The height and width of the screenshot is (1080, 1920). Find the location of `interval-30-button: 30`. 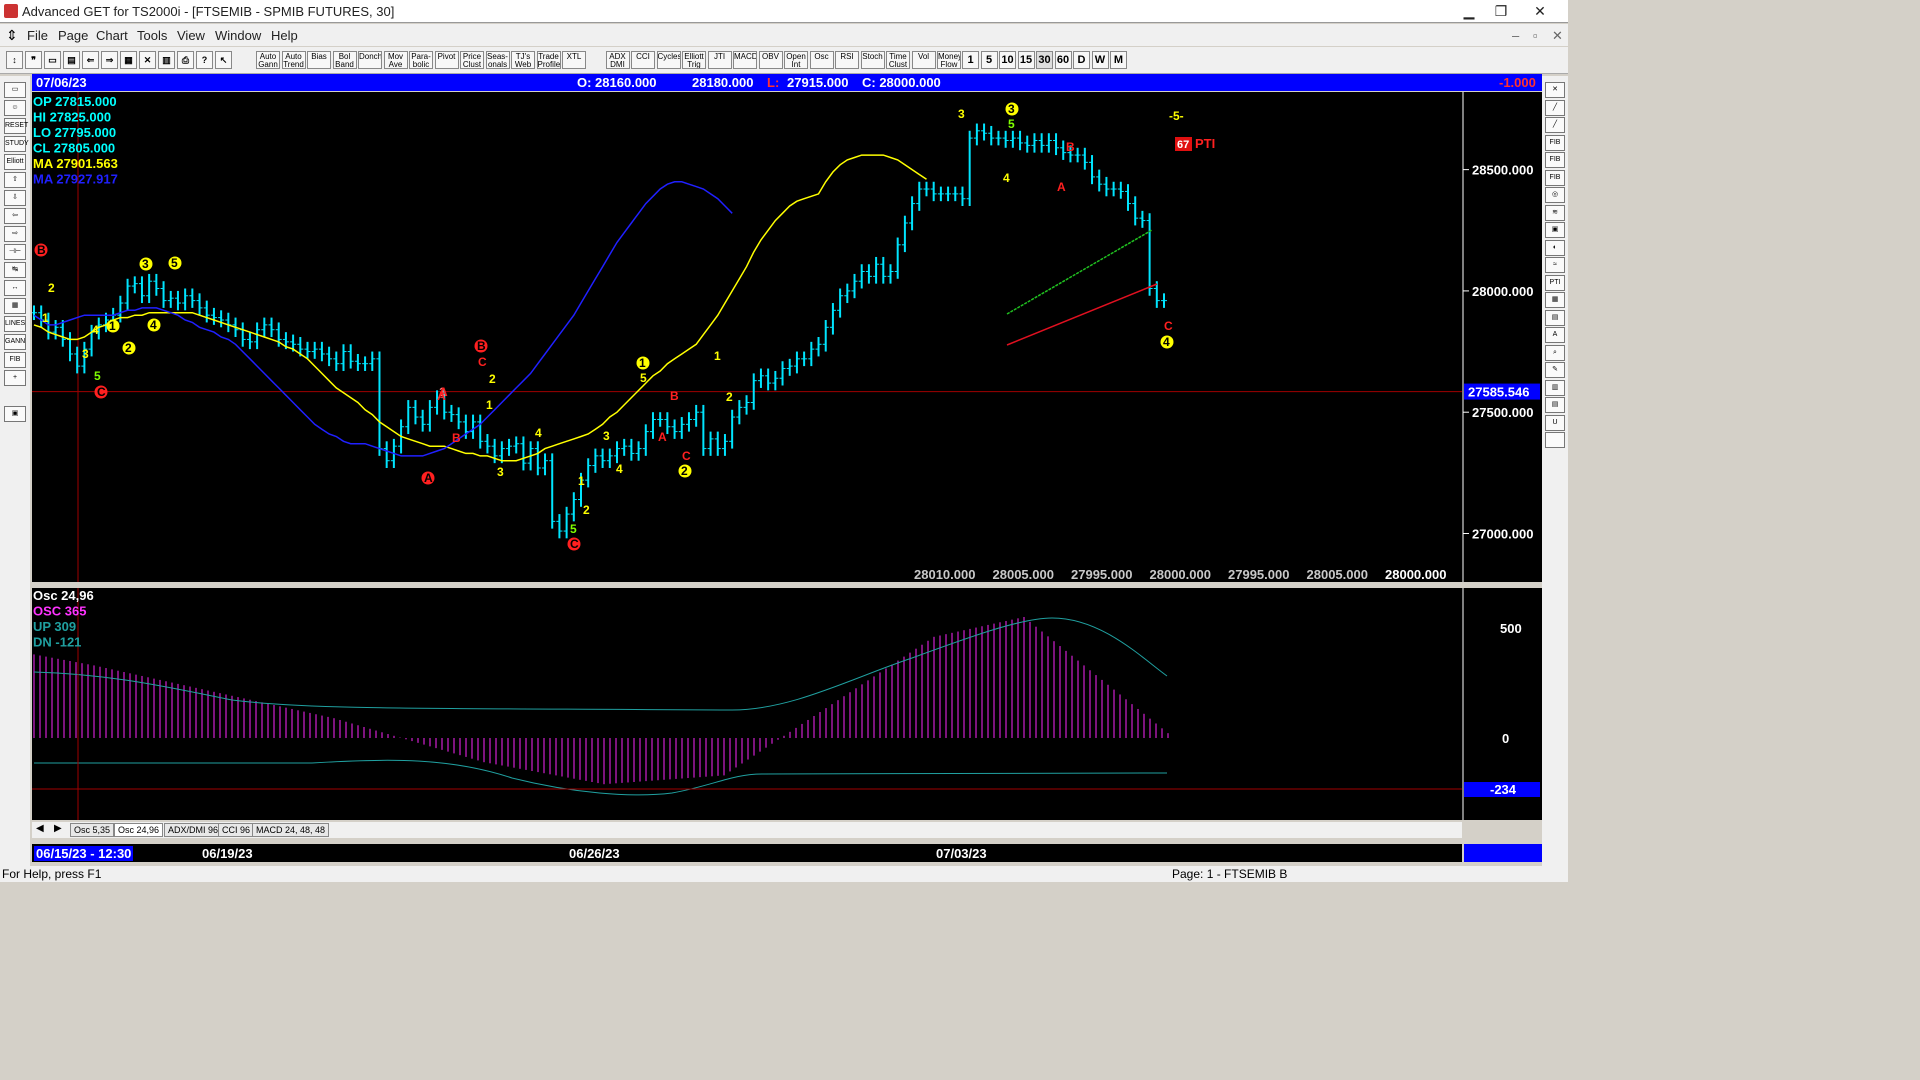

interval-30-button: 30 is located at coordinates (1044, 60).